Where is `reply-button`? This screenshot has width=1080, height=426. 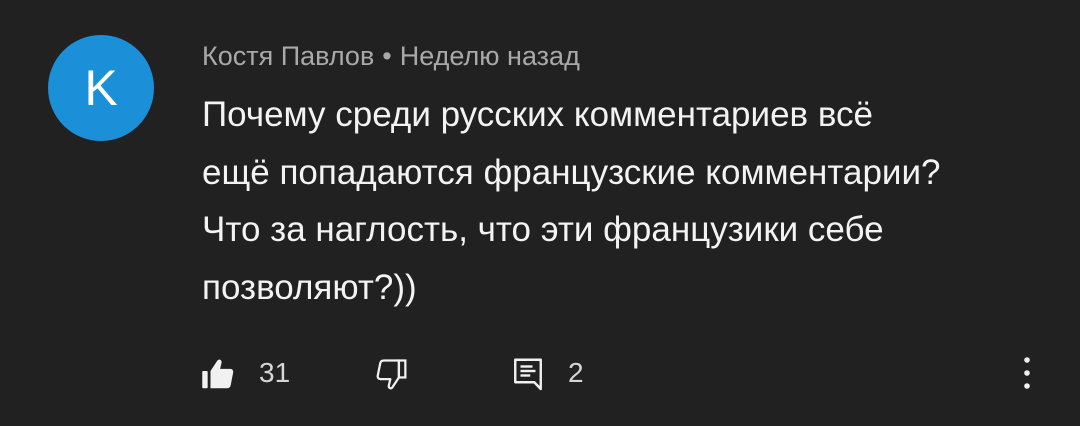
reply-button is located at coordinates (528, 374).